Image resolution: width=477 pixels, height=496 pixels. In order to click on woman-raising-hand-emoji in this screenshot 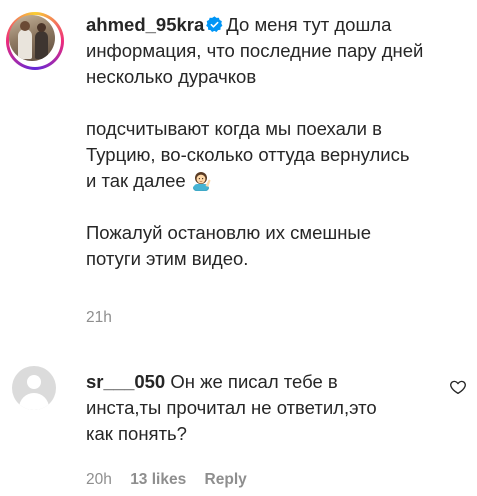, I will do `click(201, 181)`.